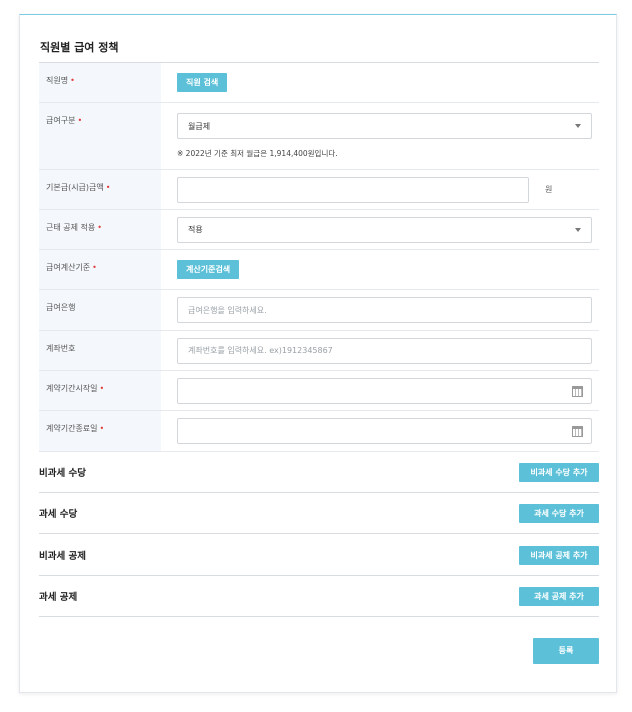 Image resolution: width=632 pixels, height=712 pixels. I want to click on row-contract-start: 계약기간시작일 •, so click(319, 391).